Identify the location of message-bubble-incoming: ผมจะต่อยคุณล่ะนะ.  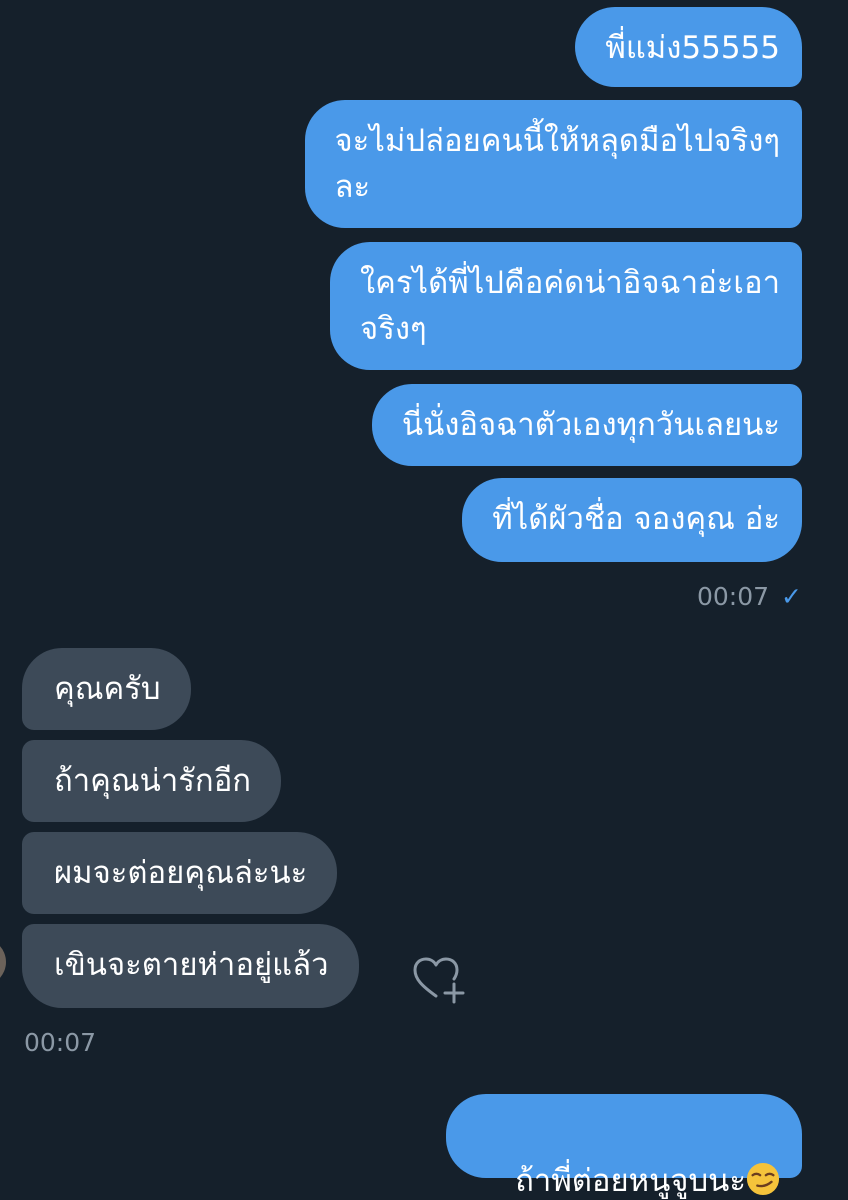
(180, 873).